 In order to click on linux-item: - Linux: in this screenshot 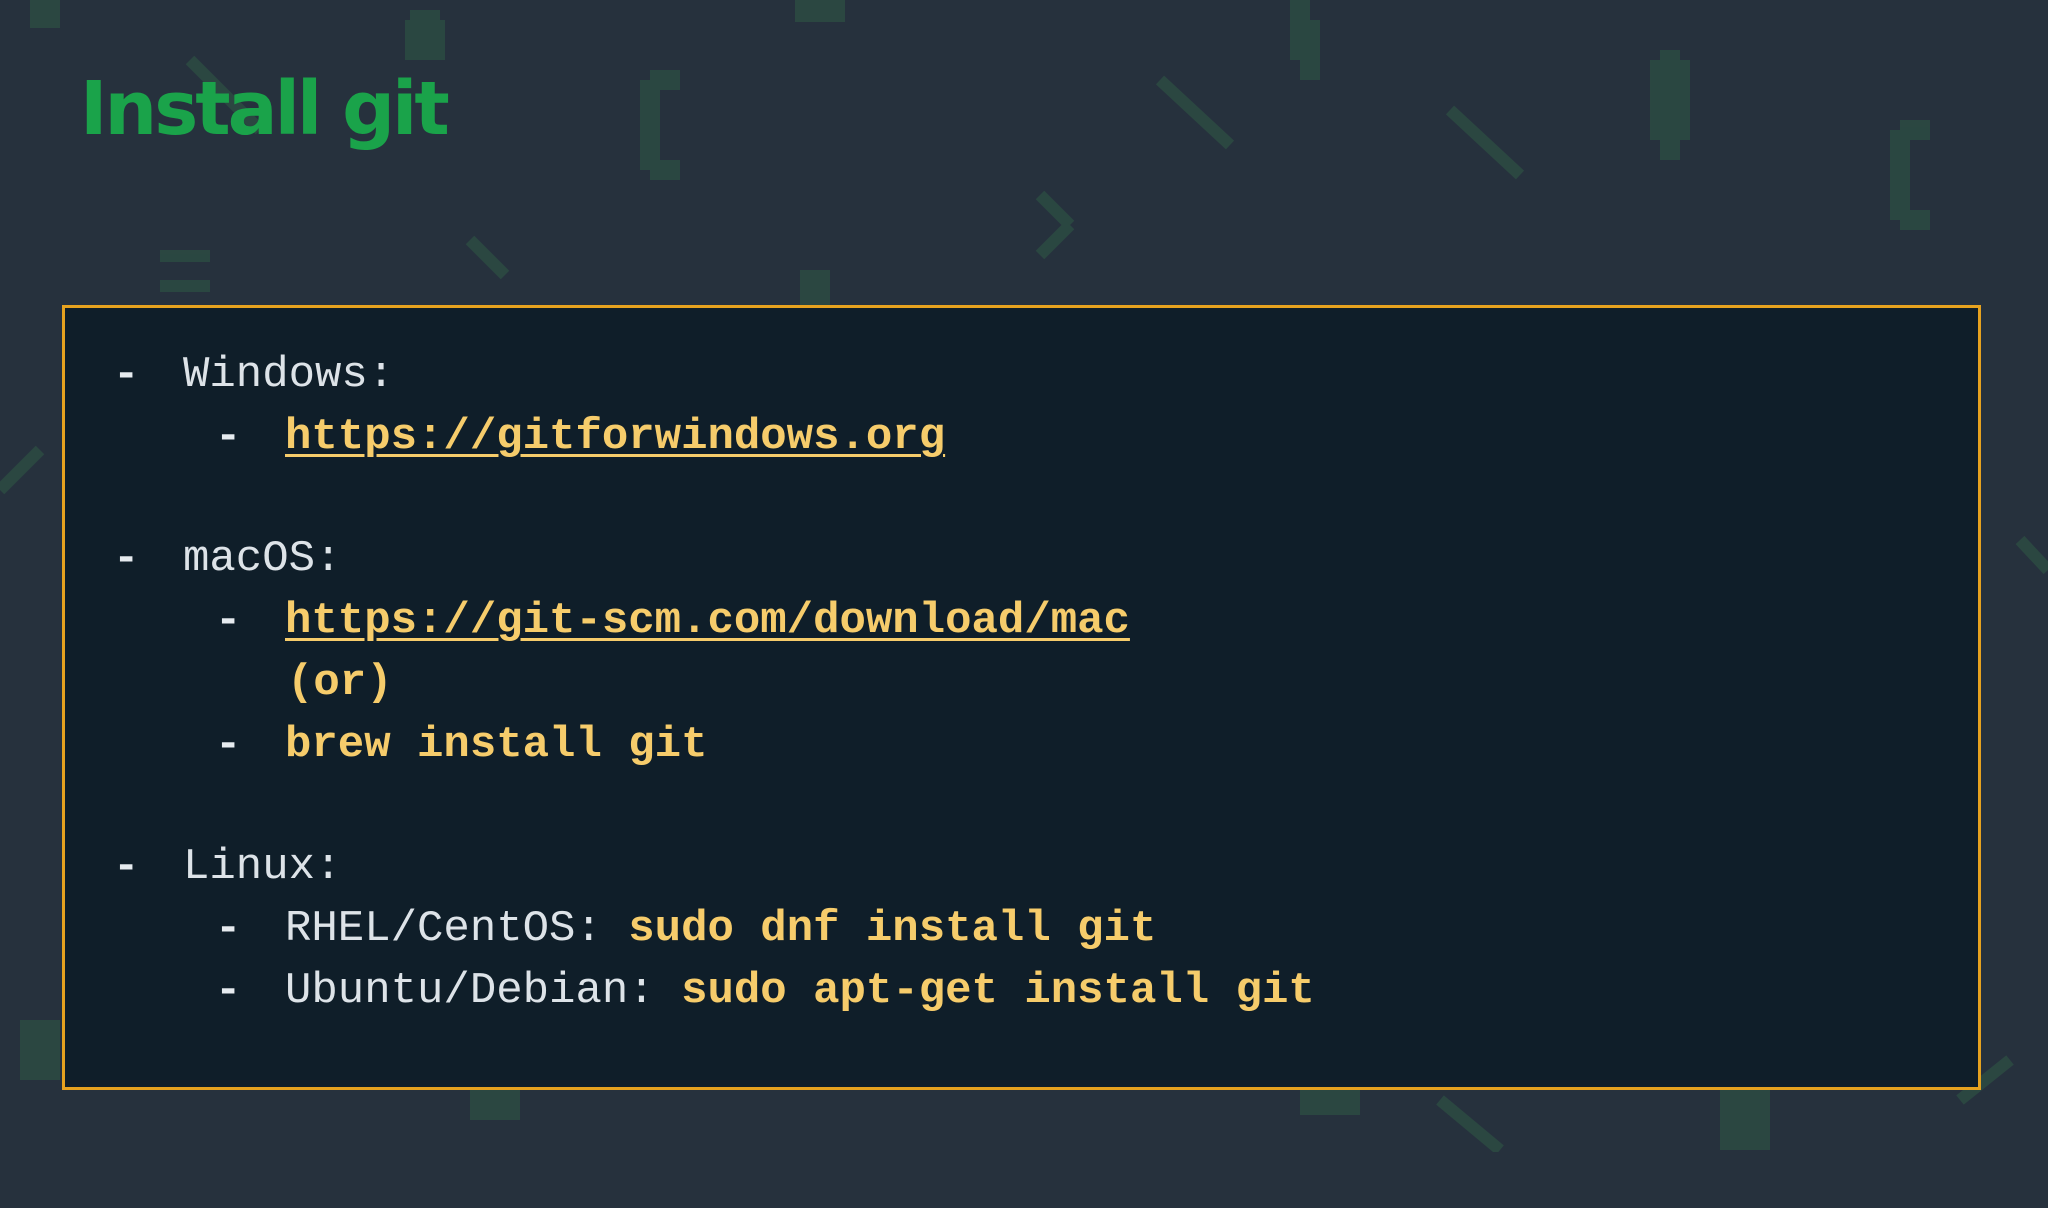, I will do `click(203, 867)`.